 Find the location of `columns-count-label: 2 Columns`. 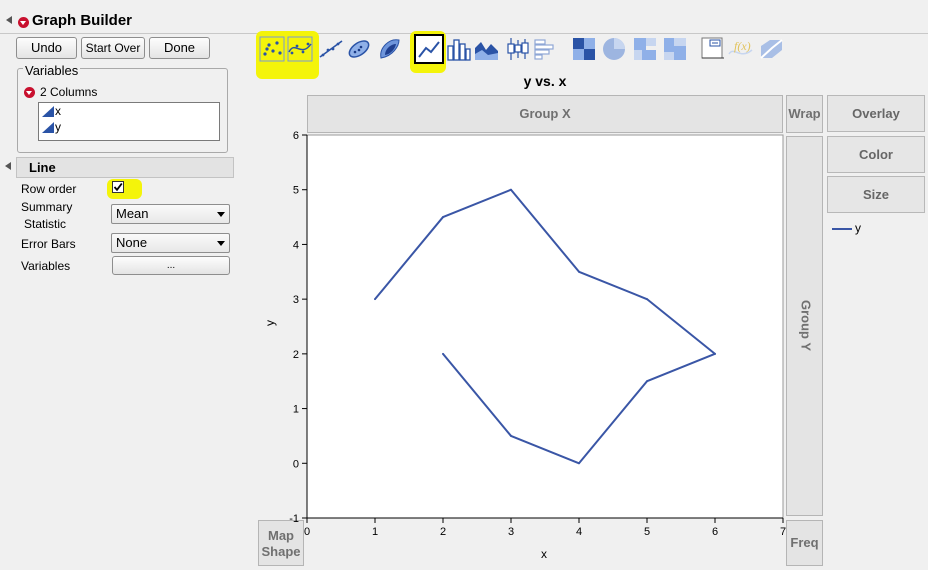

columns-count-label: 2 Columns is located at coordinates (69, 92).